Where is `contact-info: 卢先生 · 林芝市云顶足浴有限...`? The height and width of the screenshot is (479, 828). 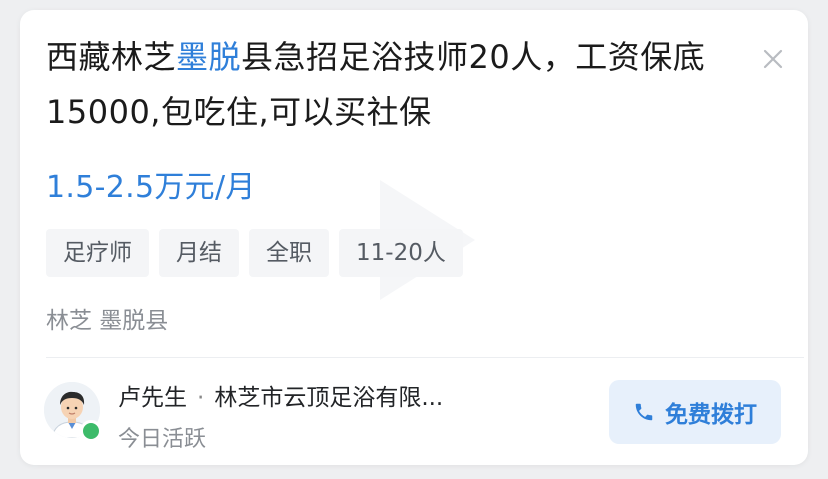 contact-info: 卢先生 · 林芝市云顶足浴有限... is located at coordinates (280, 395).